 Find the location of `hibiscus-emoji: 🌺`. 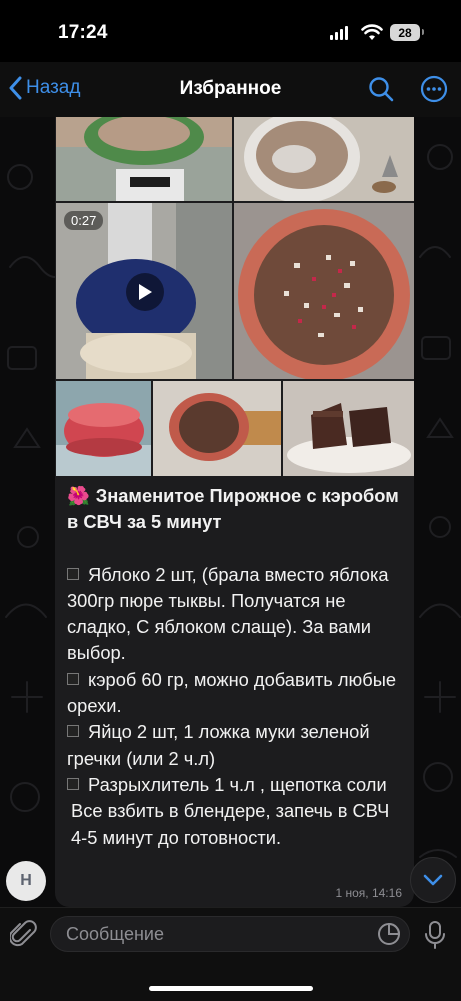

hibiscus-emoji: 🌺 is located at coordinates (78, 495).